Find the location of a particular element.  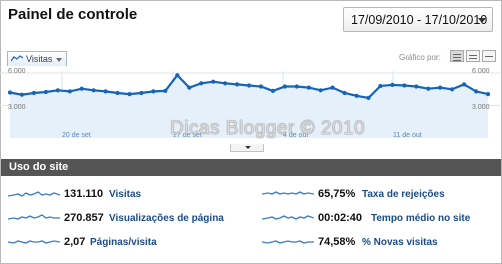

stat-label-link: Tempo médio no site is located at coordinates (420, 218).